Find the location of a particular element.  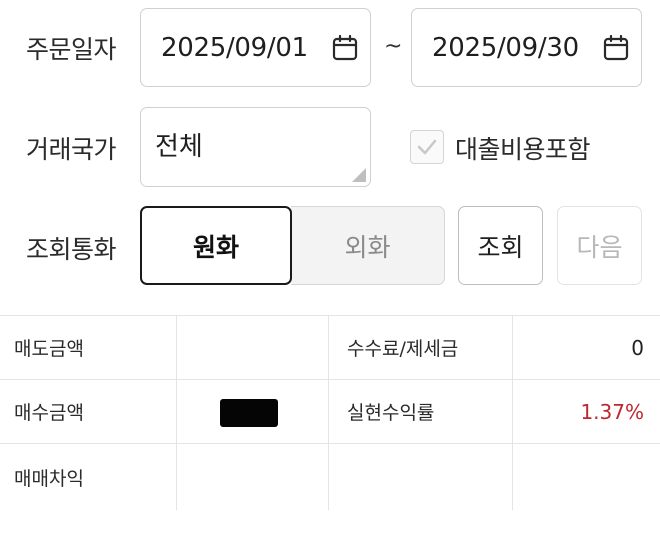

sell-amount-label: 매도금액 is located at coordinates (88, 347).